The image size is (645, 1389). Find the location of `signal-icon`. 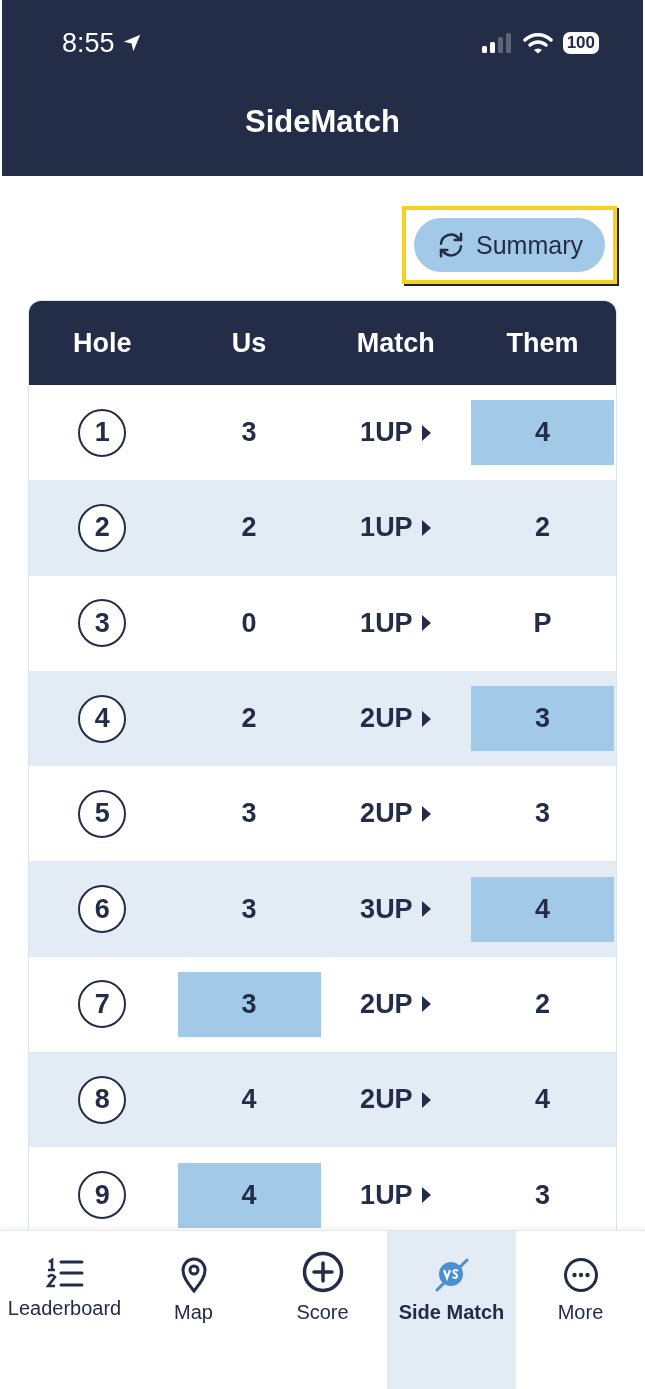

signal-icon is located at coordinates (496, 43).